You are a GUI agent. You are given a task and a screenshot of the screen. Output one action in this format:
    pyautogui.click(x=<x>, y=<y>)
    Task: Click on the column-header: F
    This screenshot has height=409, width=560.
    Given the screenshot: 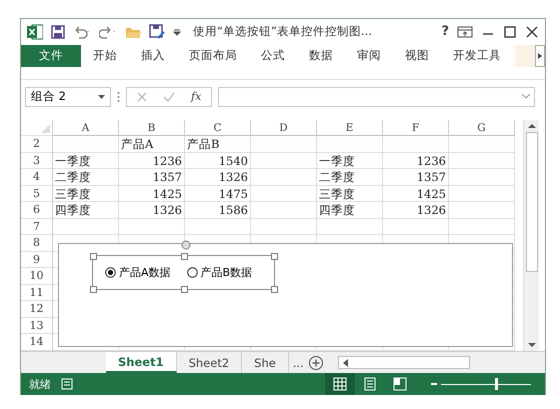 What is the action you would take?
    pyautogui.click(x=416, y=128)
    